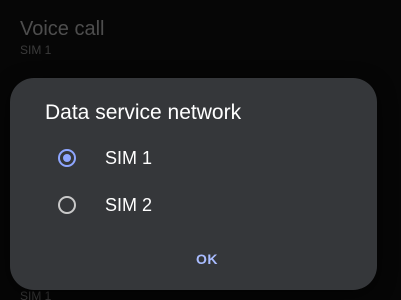 Image resolution: width=401 pixels, height=300 pixels. I want to click on option-sim-1: SIM 1, so click(208, 158).